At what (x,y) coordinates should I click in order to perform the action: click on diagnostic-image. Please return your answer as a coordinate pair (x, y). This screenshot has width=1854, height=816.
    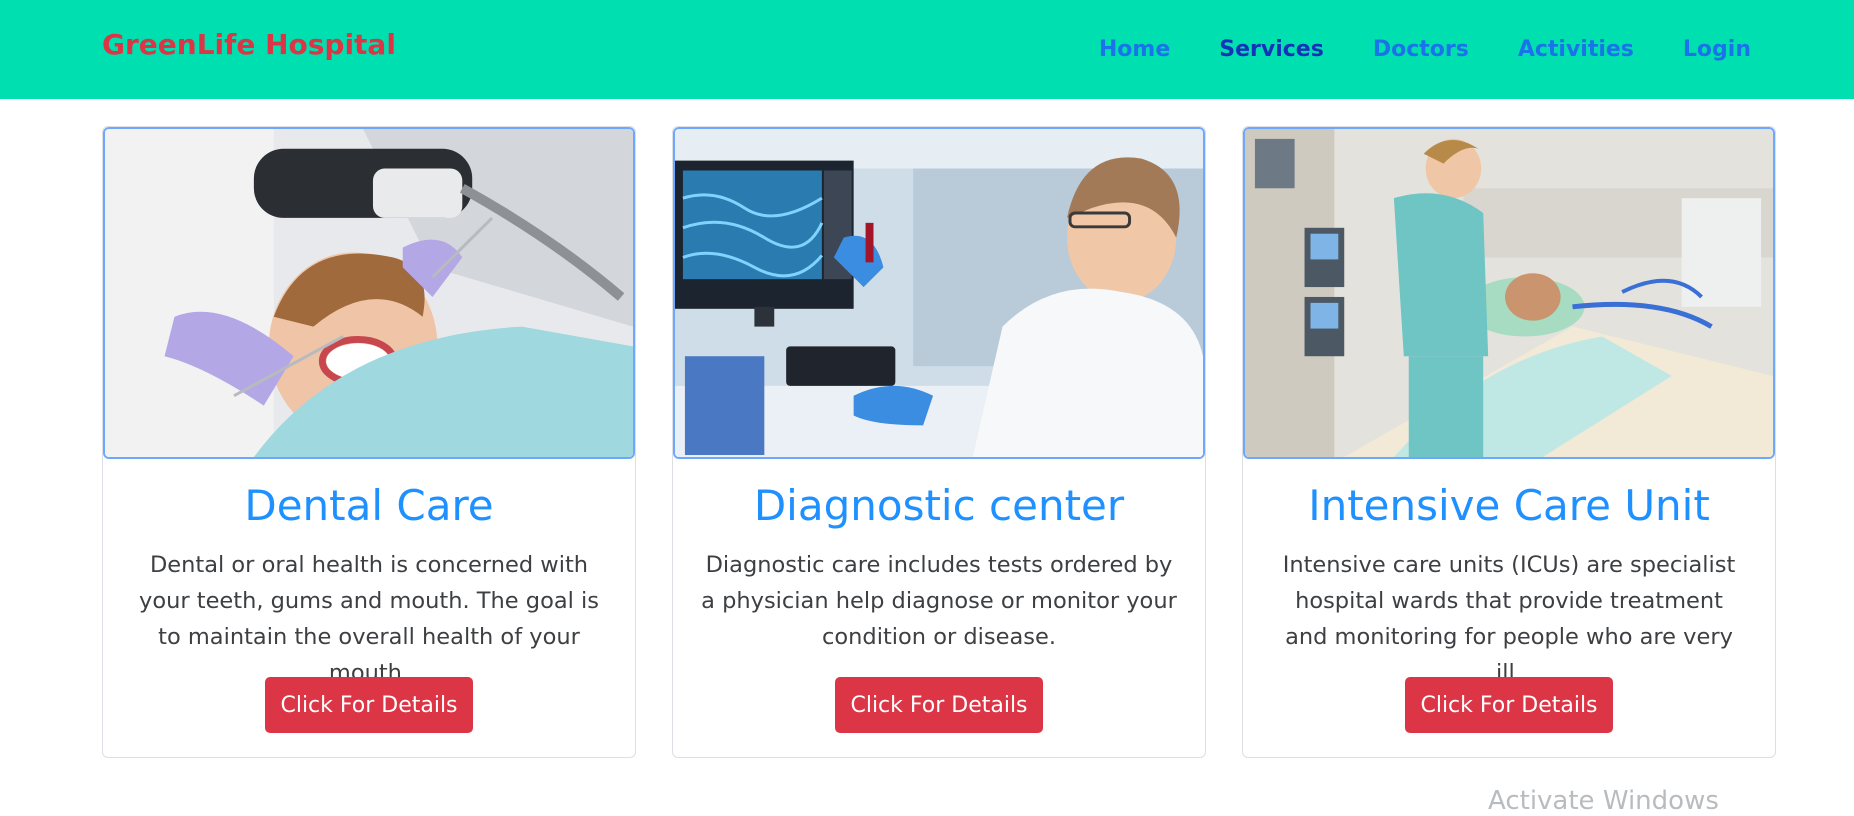
    Looking at the image, I should click on (939, 293).